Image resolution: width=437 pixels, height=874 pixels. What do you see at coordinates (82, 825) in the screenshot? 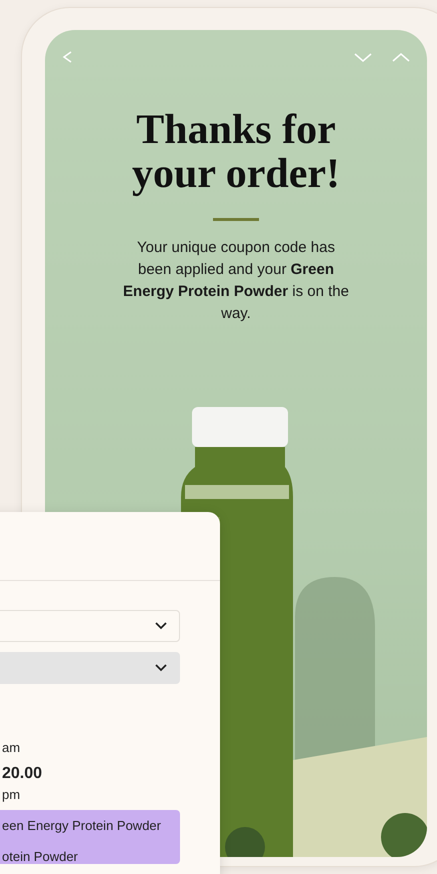
I see `product-name: een Energy Protein Powder` at bounding box center [82, 825].